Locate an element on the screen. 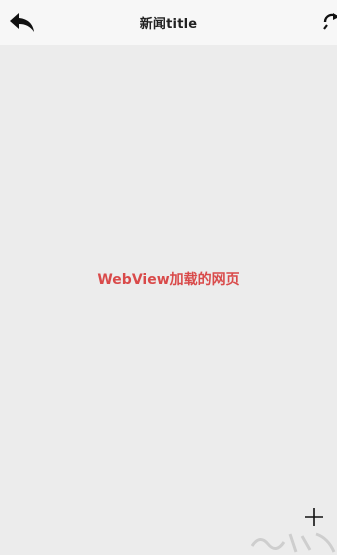  webview-label: WebView加载的网页 is located at coordinates (168, 280).